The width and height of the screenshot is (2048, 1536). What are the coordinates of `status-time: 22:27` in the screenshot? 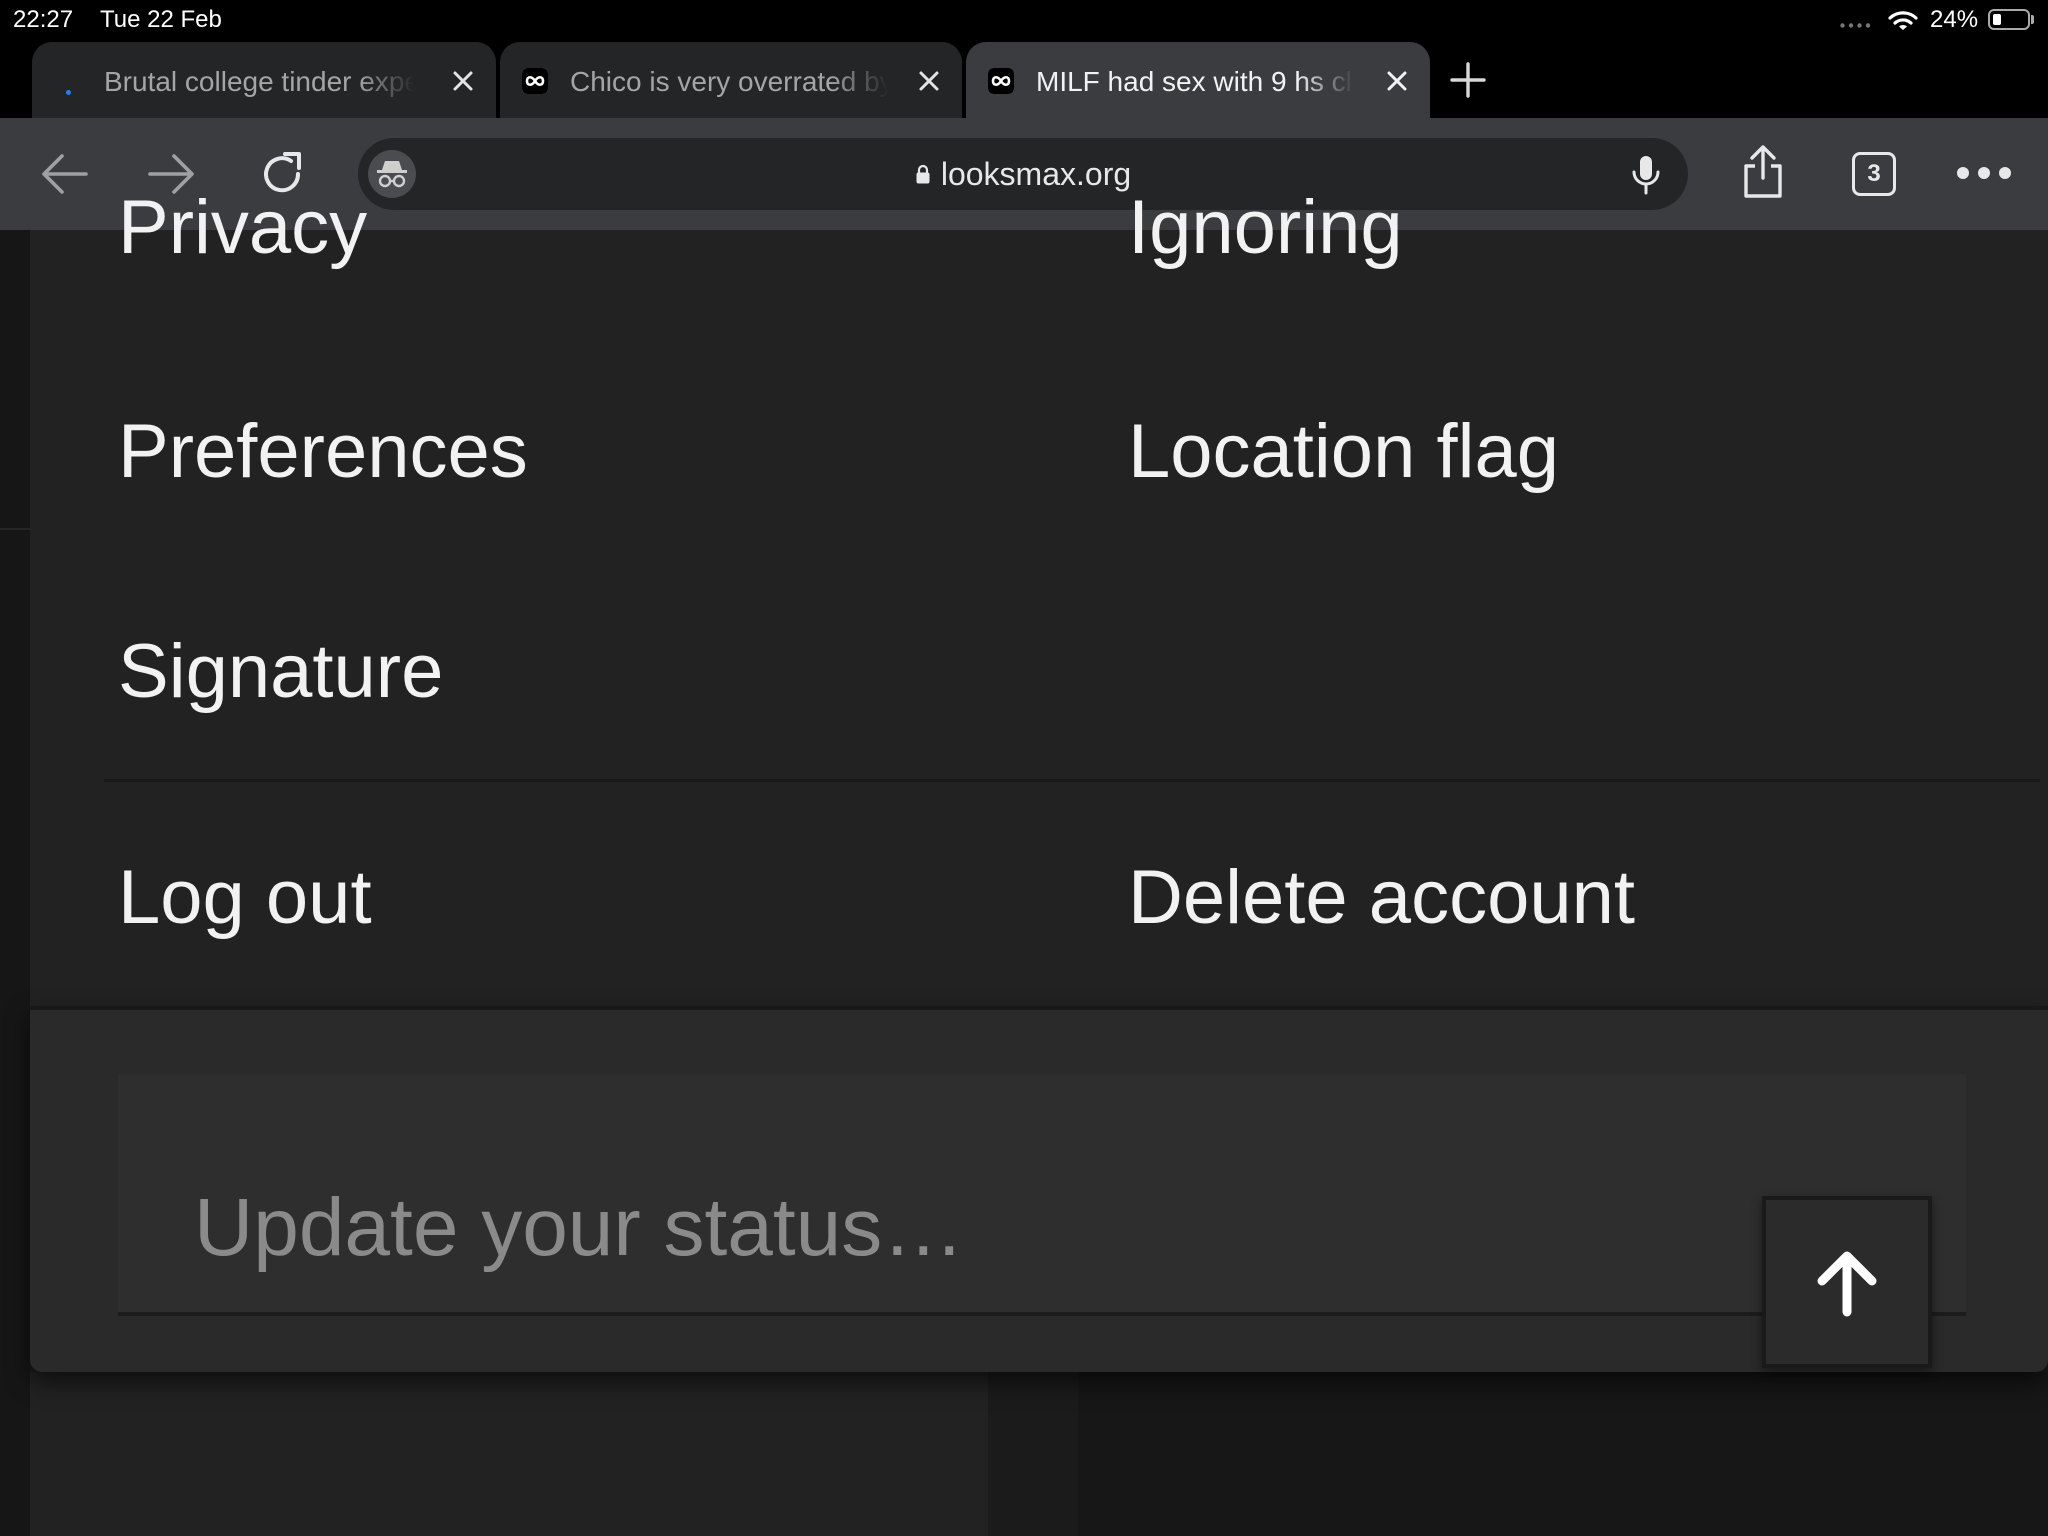 It's located at (43, 19).